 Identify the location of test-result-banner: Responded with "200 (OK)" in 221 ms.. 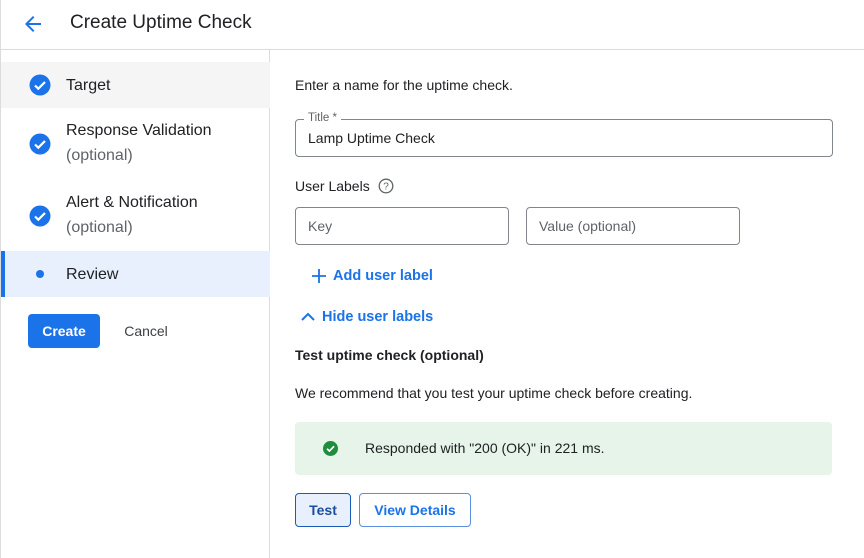
(563, 448).